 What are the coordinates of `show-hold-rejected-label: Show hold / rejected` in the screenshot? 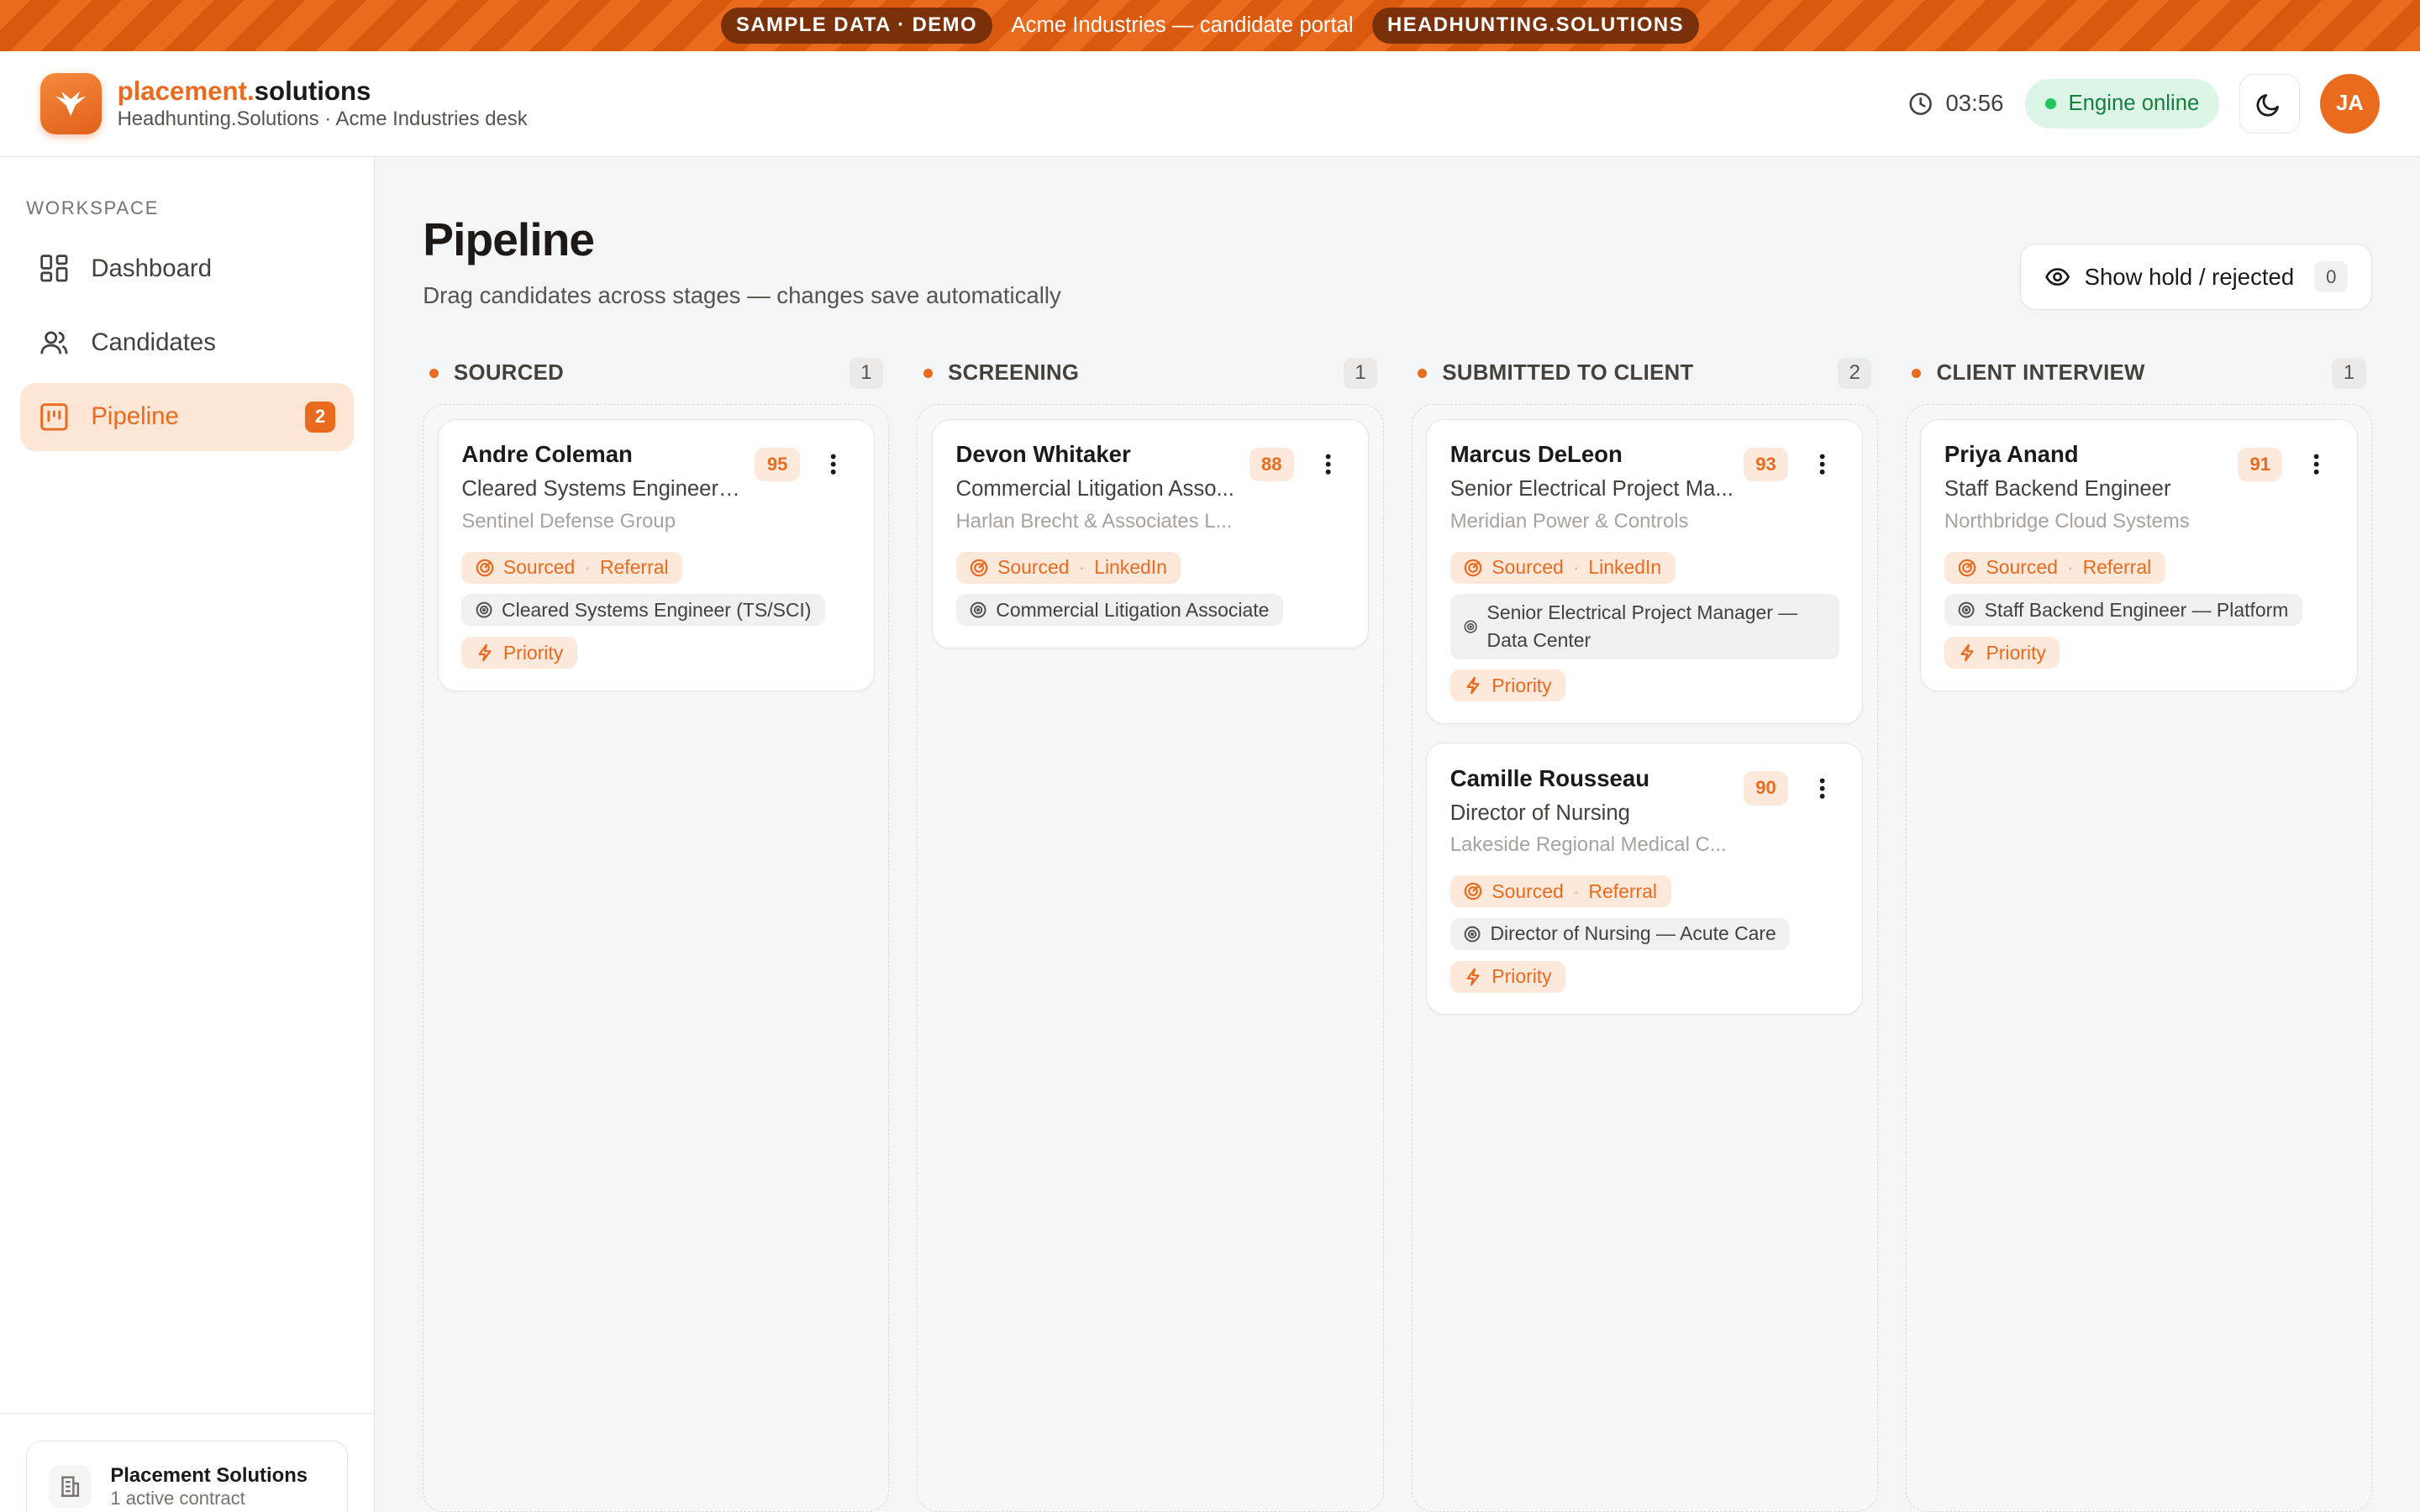 It's located at (2189, 276).